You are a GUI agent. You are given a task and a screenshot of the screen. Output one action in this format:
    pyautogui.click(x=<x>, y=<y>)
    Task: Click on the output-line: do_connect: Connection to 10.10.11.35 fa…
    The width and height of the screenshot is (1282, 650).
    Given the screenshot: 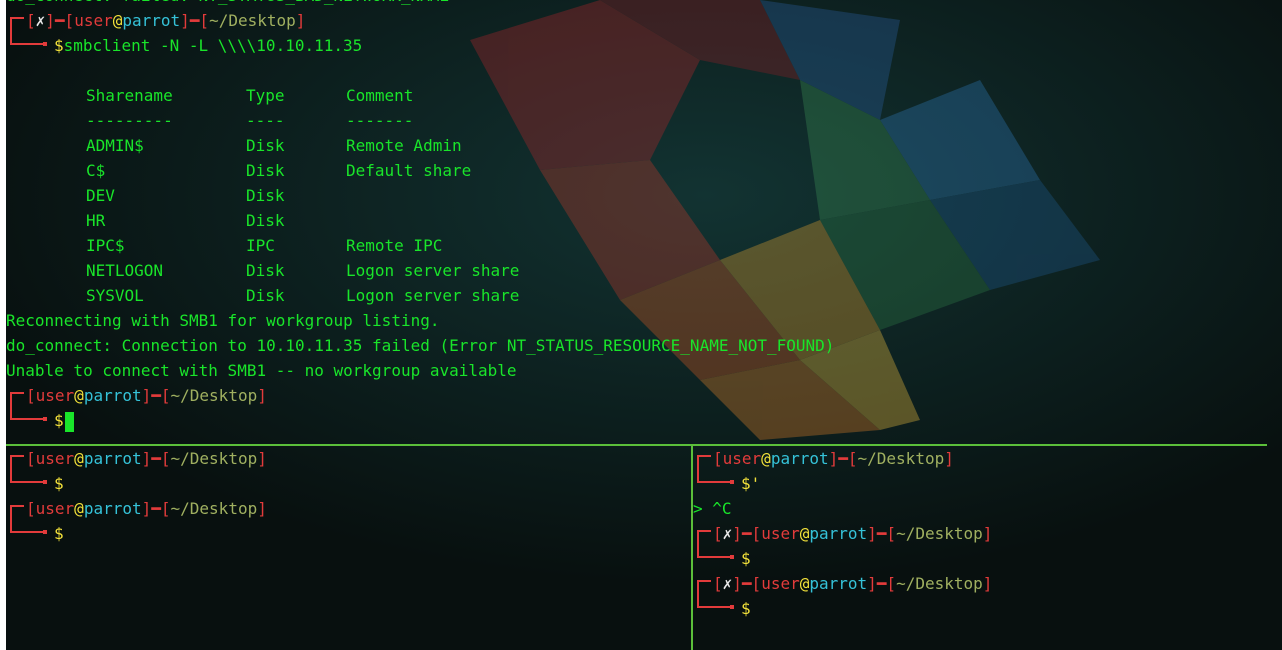 What is the action you would take?
    pyautogui.click(x=420, y=345)
    